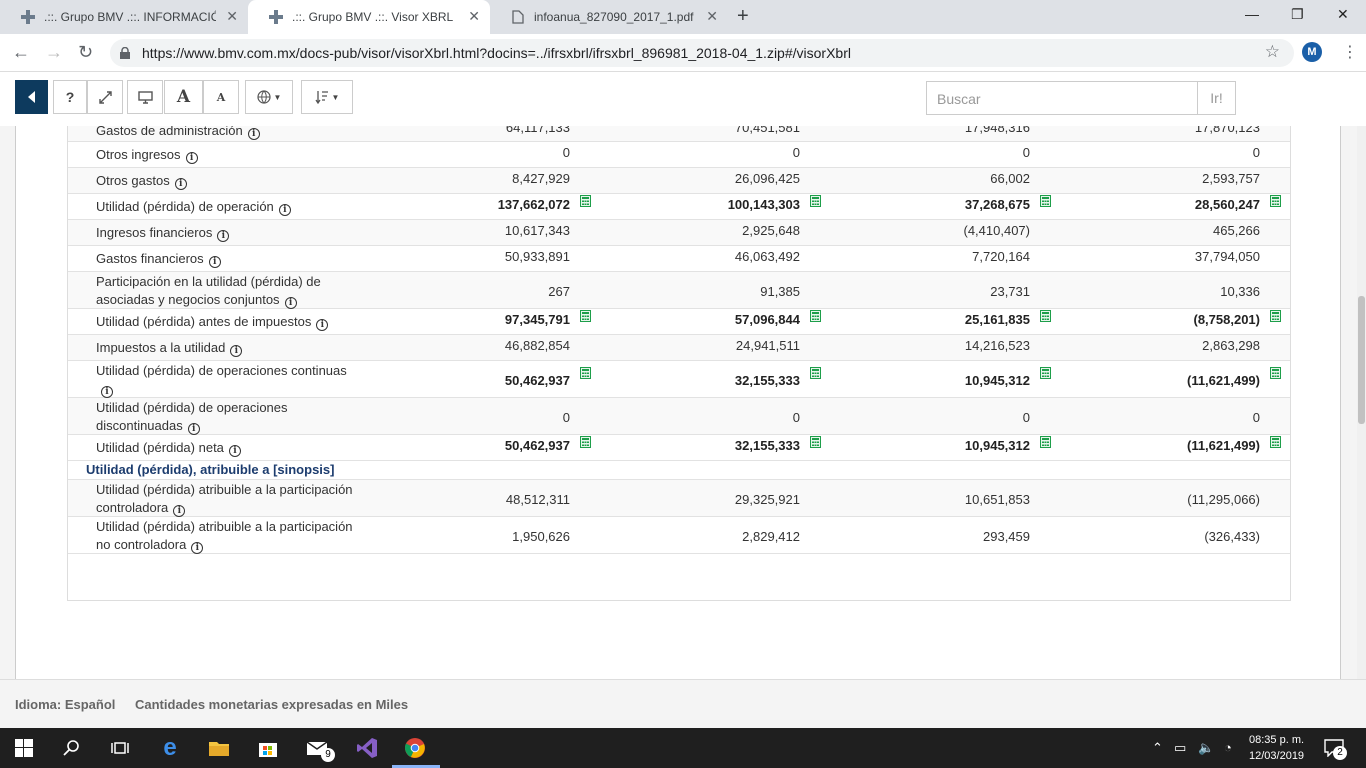  Describe the element at coordinates (415, 748) in the screenshot. I see `chrome-icon` at that location.